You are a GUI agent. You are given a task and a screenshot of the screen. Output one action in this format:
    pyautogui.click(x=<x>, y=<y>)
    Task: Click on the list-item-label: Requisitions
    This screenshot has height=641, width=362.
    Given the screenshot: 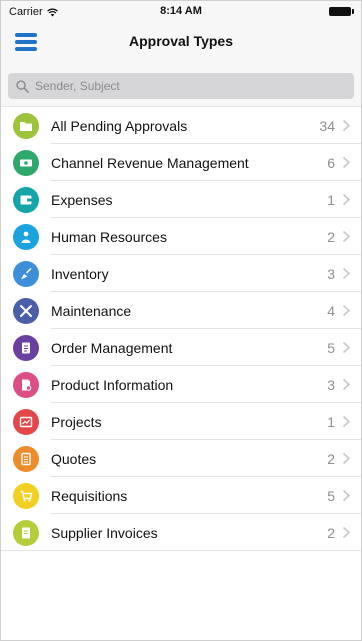 What is the action you would take?
    pyautogui.click(x=89, y=496)
    